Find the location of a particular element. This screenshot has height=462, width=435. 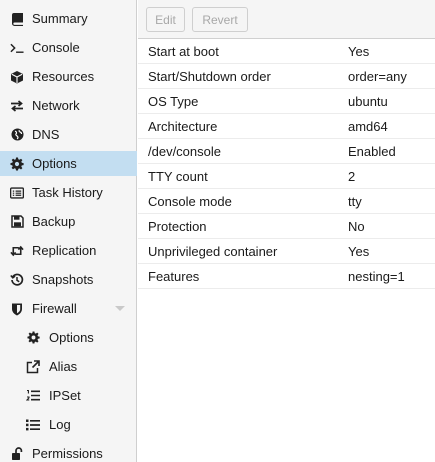

shield-icon is located at coordinates (17, 309).